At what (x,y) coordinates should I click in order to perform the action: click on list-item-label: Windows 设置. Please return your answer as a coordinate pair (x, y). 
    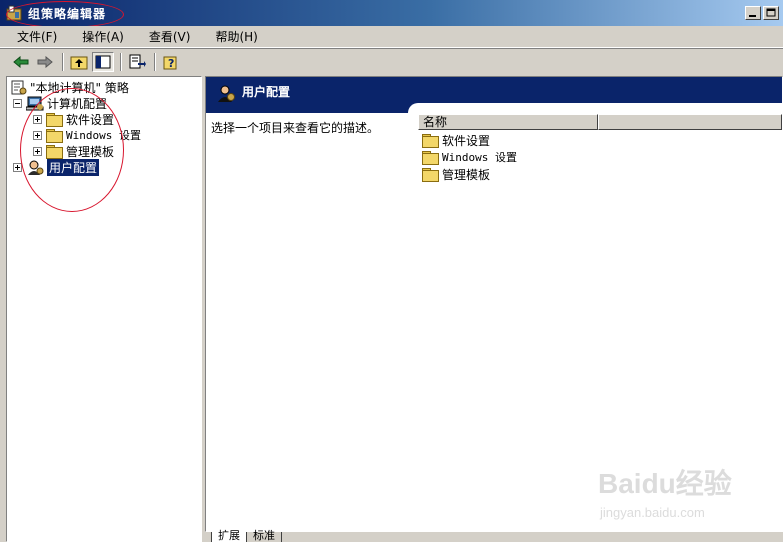
    Looking at the image, I should click on (479, 157).